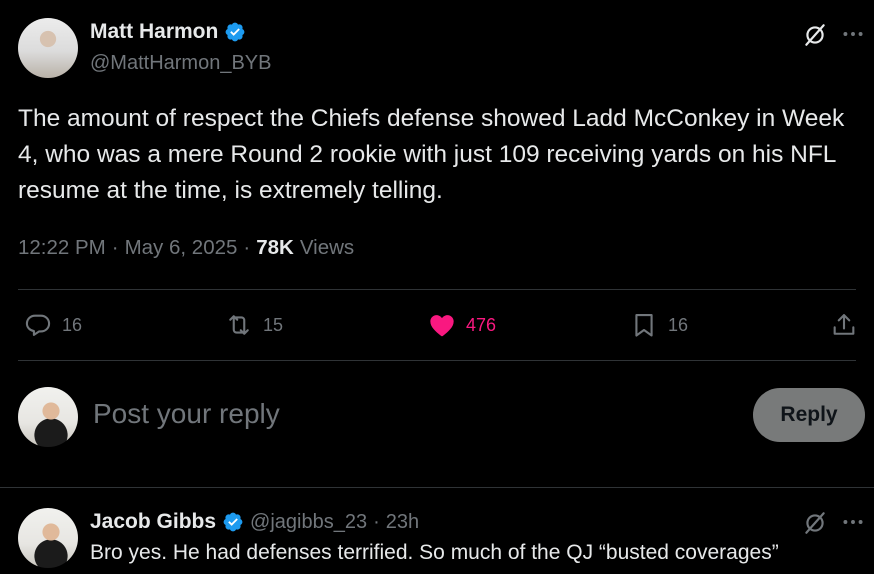 Image resolution: width=874 pixels, height=574 pixels. What do you see at coordinates (38, 325) in the screenshot?
I see `reply-icon` at bounding box center [38, 325].